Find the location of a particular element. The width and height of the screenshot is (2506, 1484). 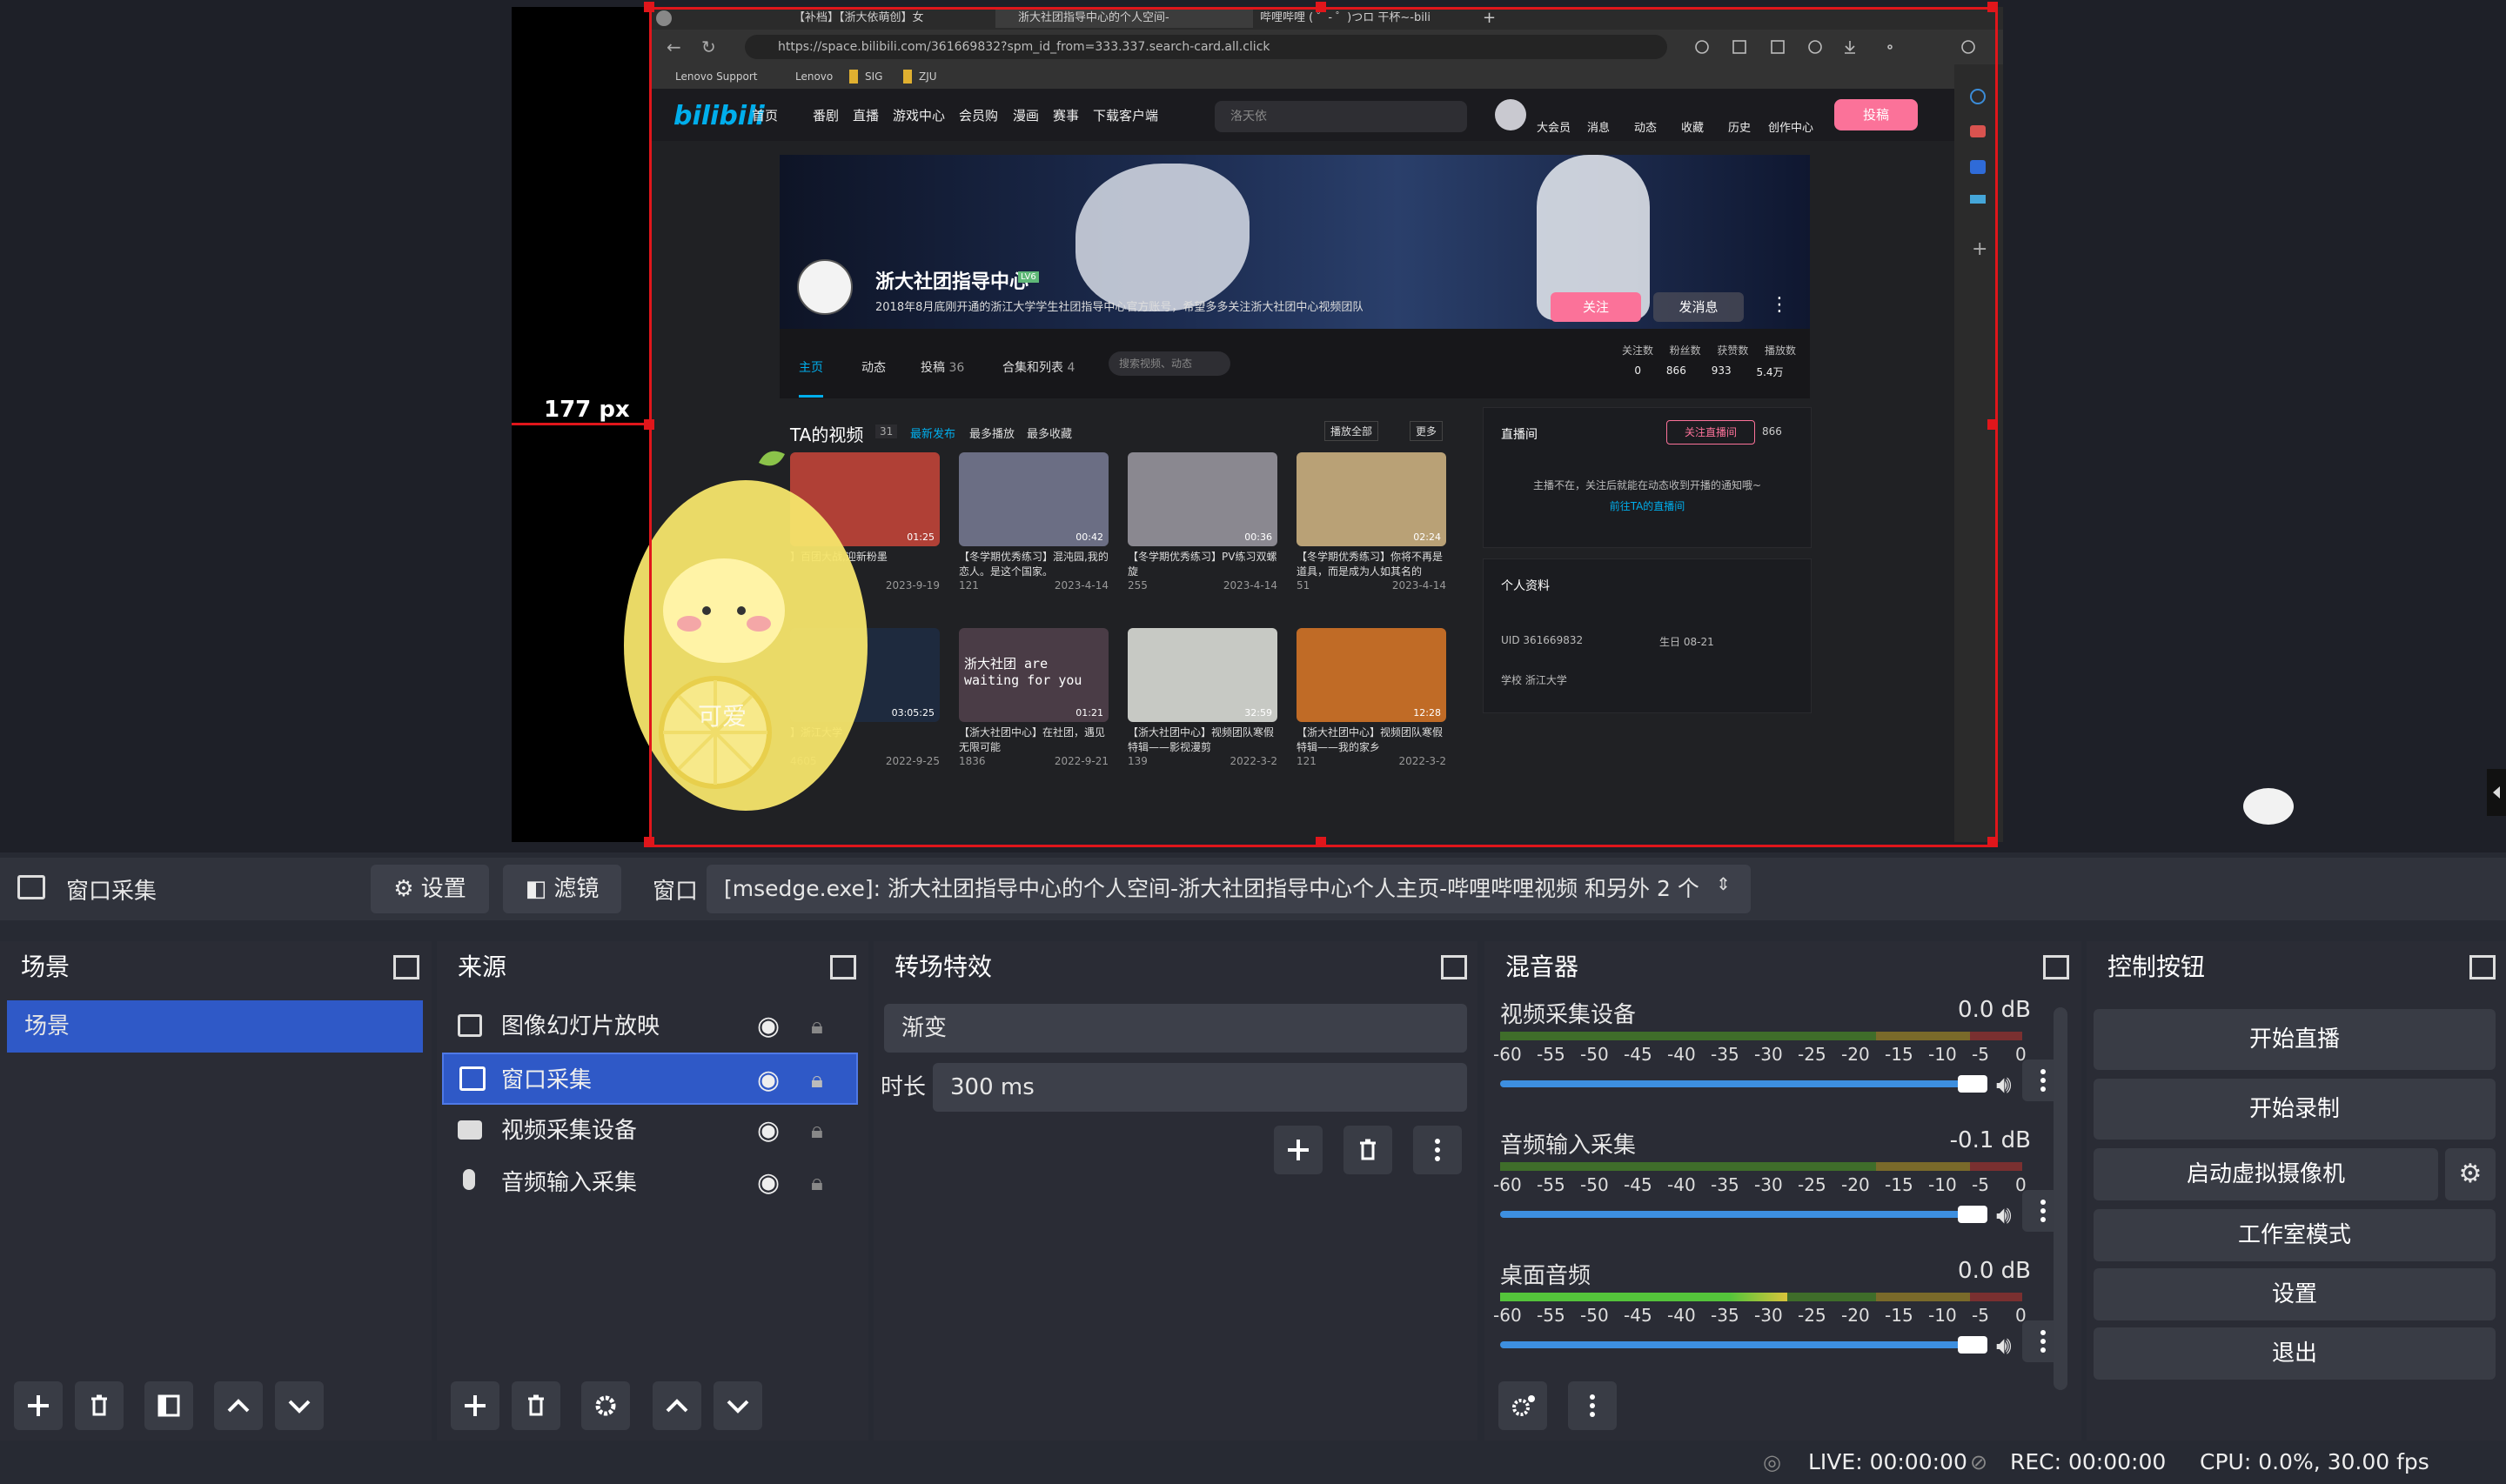

channel-db: -0.1 dB is located at coordinates (1990, 1140).